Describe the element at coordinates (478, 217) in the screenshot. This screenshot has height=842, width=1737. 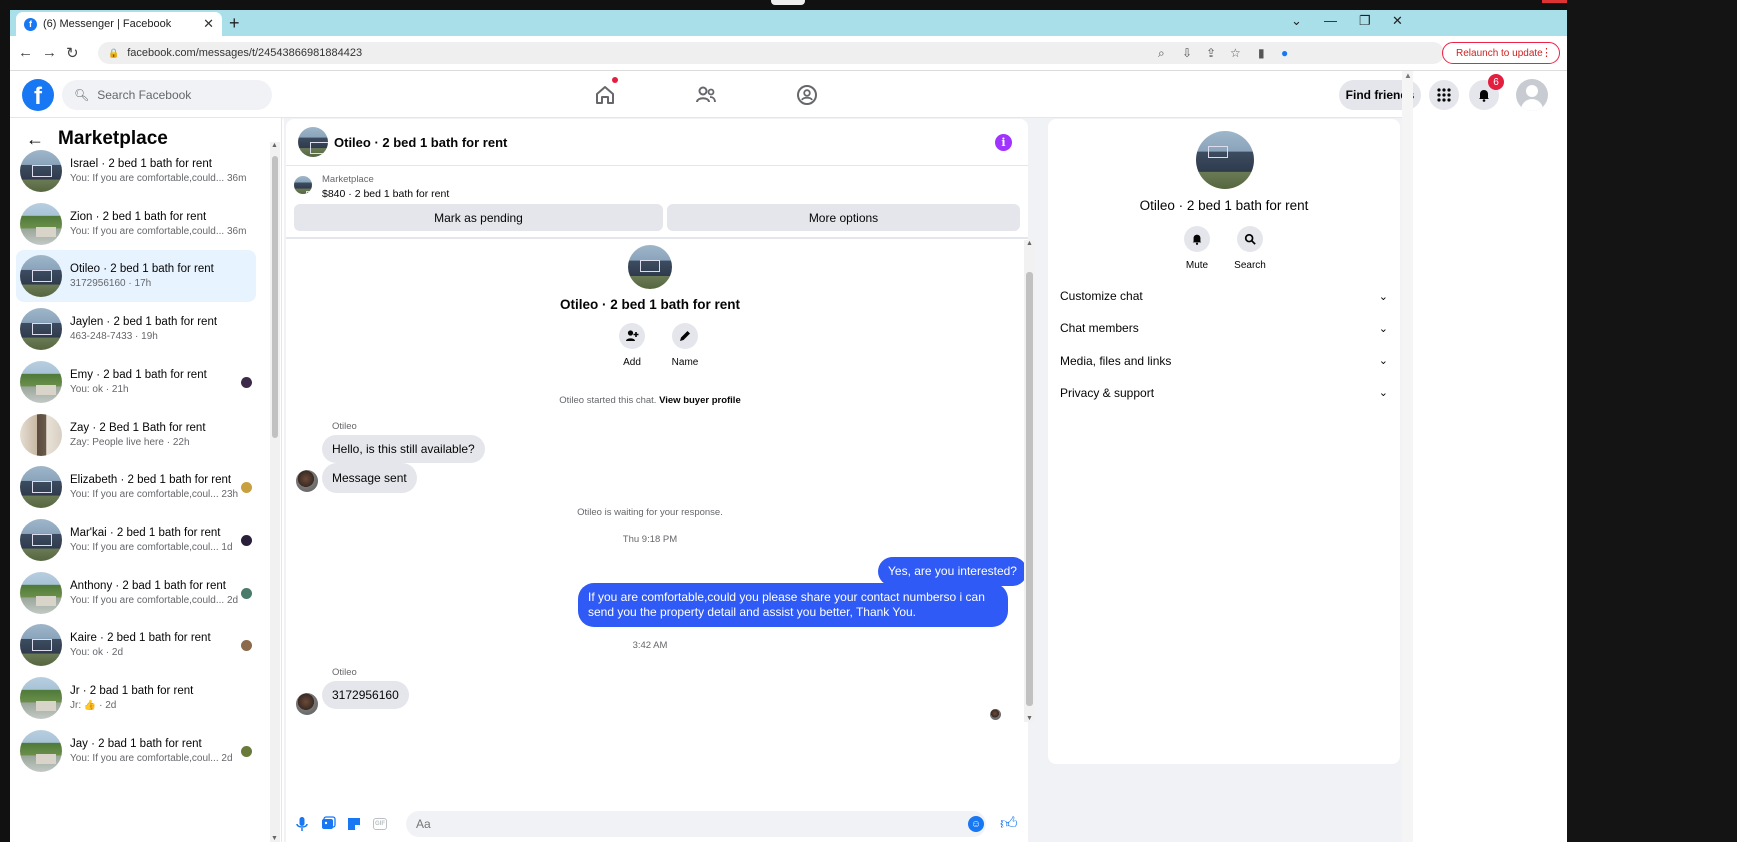
I see `mark-as-pending-button: Mark as pending` at that location.